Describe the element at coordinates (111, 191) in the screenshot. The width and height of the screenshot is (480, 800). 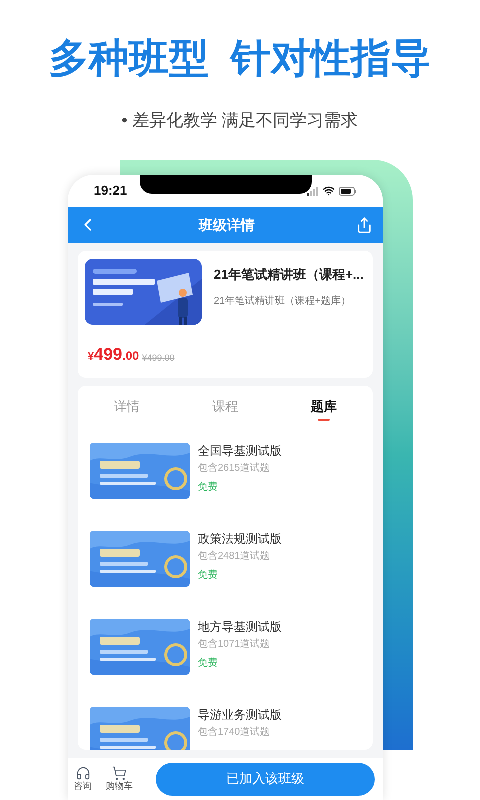
I see `status-time: 19:21` at that location.